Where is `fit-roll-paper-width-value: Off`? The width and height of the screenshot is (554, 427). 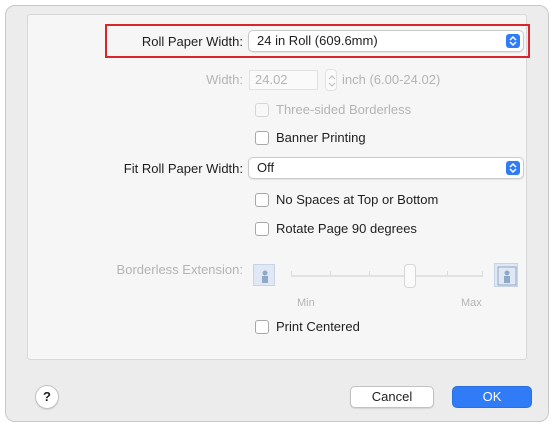
fit-roll-paper-width-value: Off is located at coordinates (266, 167).